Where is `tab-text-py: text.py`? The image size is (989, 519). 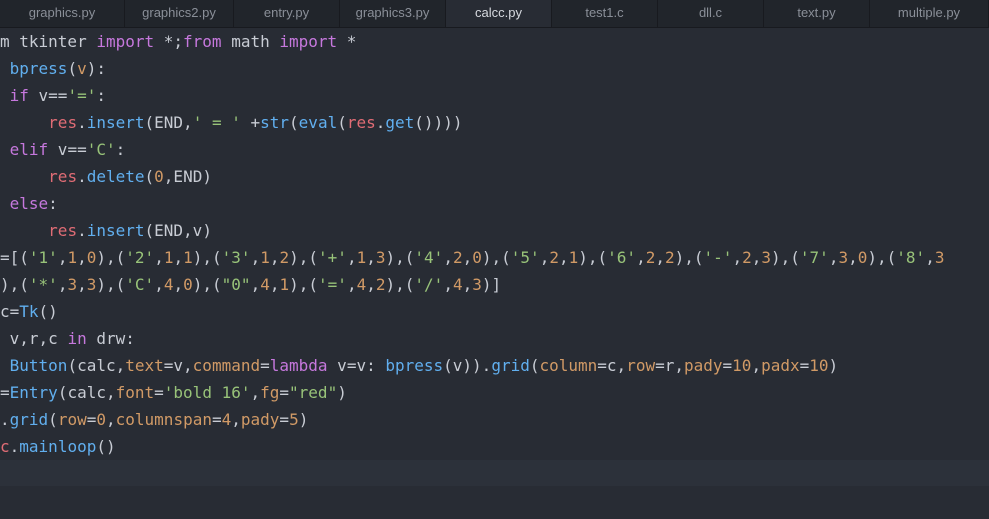 tab-text-py: text.py is located at coordinates (817, 13).